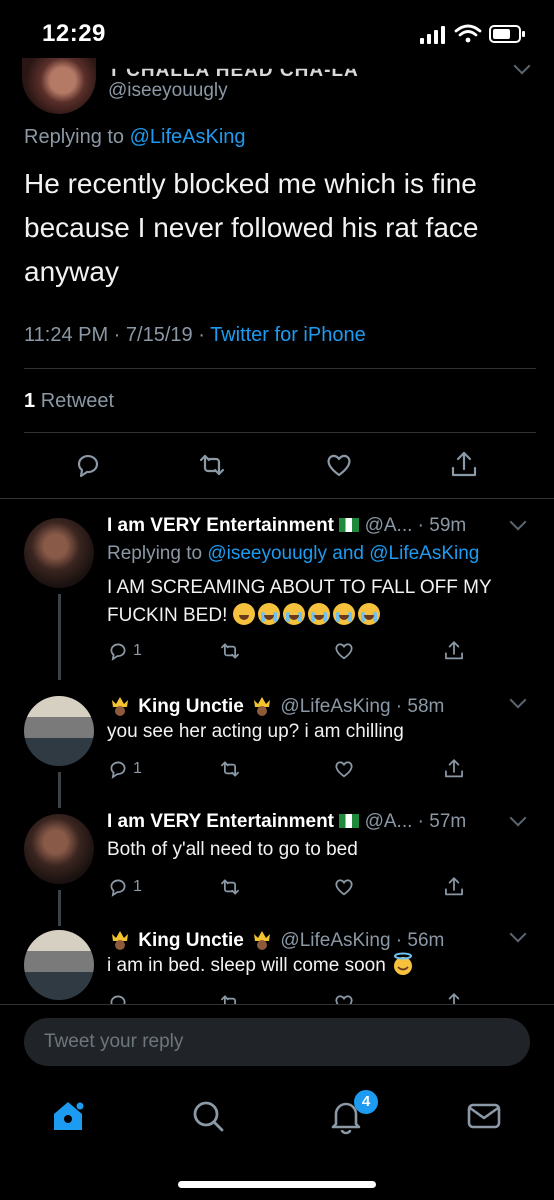 The height and width of the screenshot is (1200, 554). What do you see at coordinates (277, 1184) in the screenshot?
I see `home-indicator` at bounding box center [277, 1184].